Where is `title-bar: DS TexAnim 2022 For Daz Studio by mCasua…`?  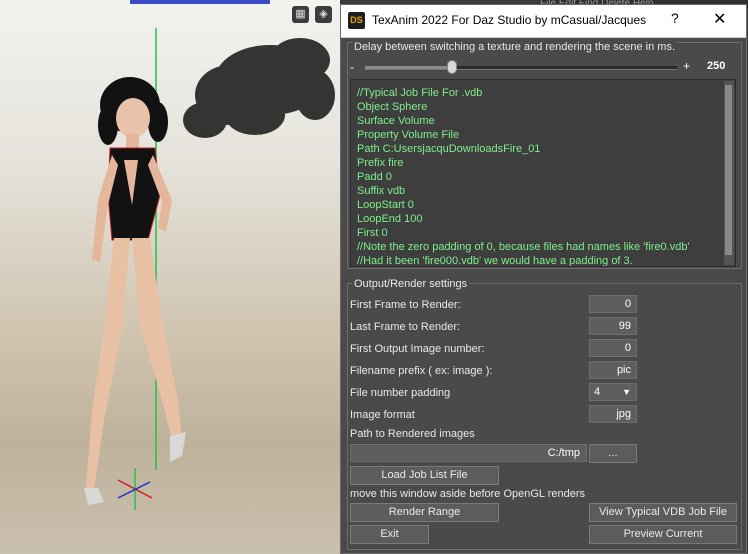 title-bar: DS TexAnim 2022 For Daz Studio by mCasua… is located at coordinates (543, 21).